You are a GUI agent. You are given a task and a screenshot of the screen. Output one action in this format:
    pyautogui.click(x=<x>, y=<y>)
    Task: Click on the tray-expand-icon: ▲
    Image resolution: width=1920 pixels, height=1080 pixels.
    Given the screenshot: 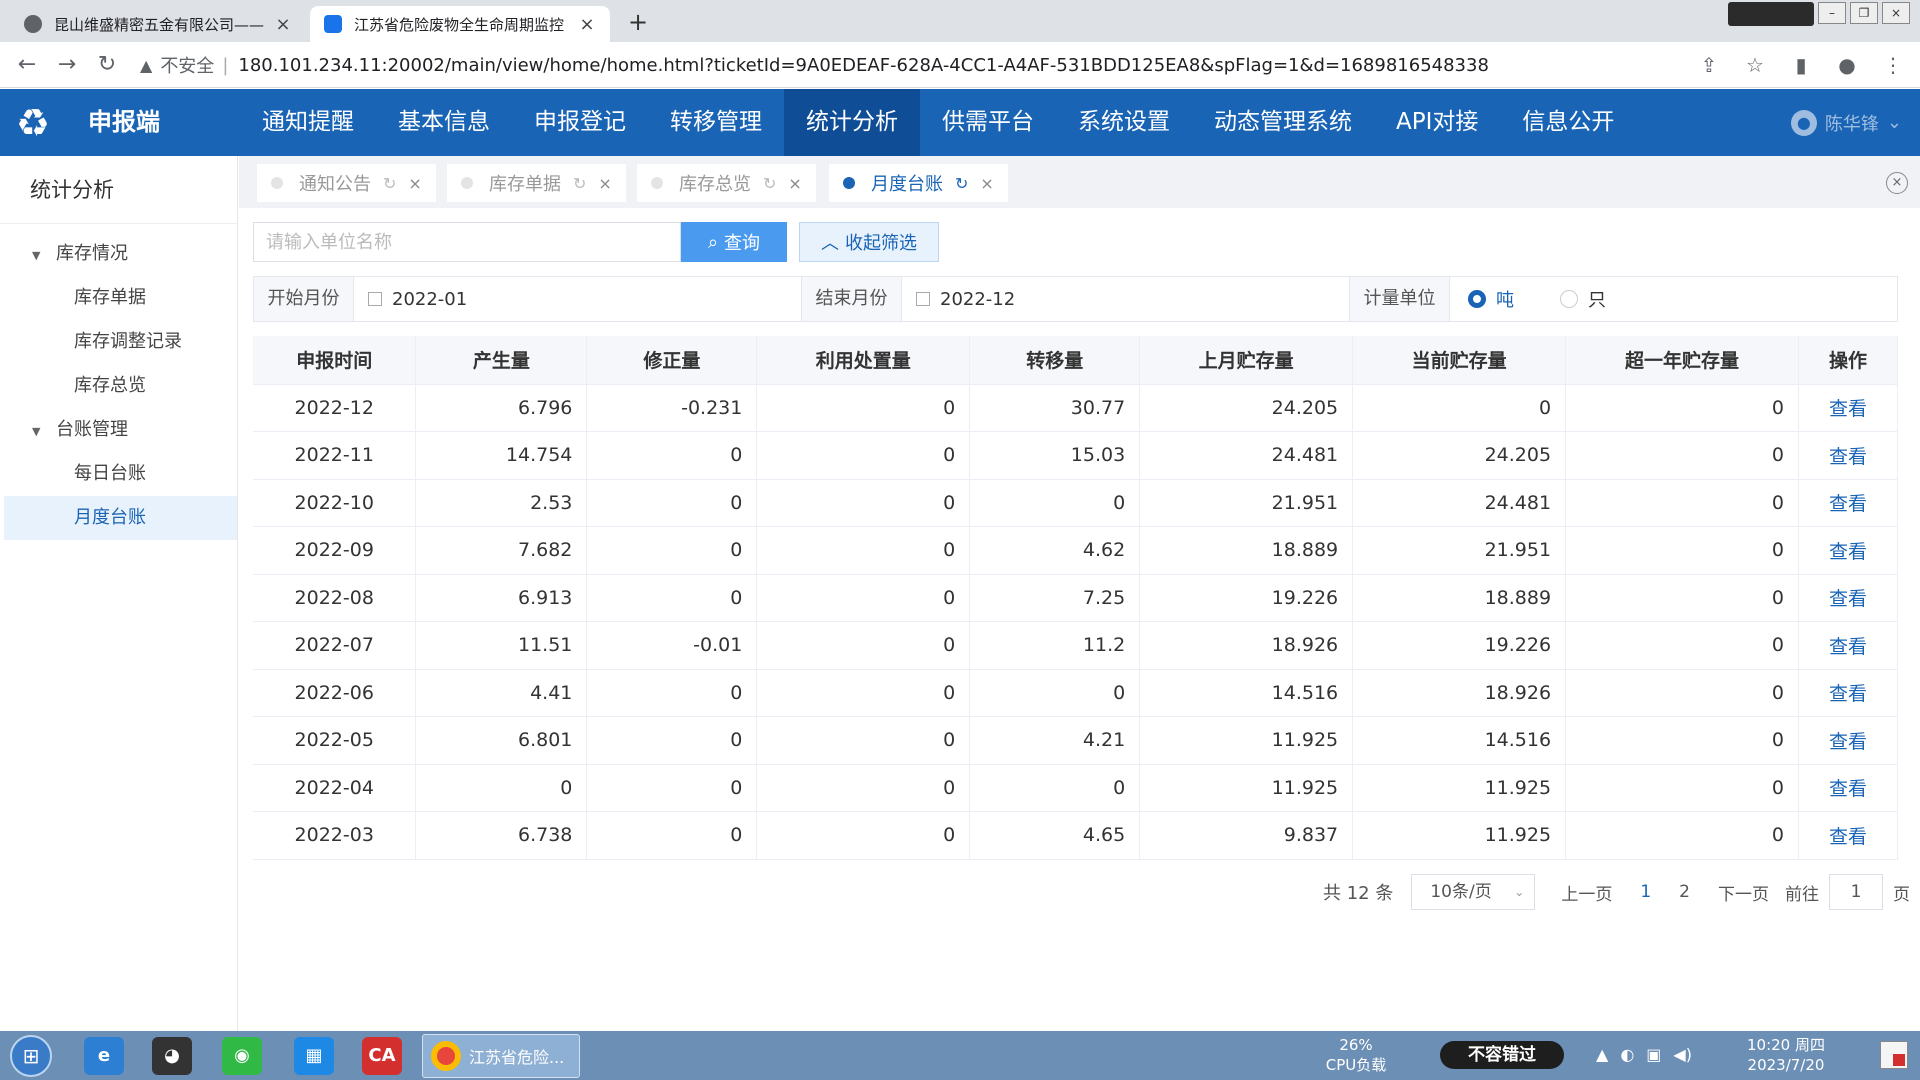 What is the action you would take?
    pyautogui.click(x=1602, y=1054)
    